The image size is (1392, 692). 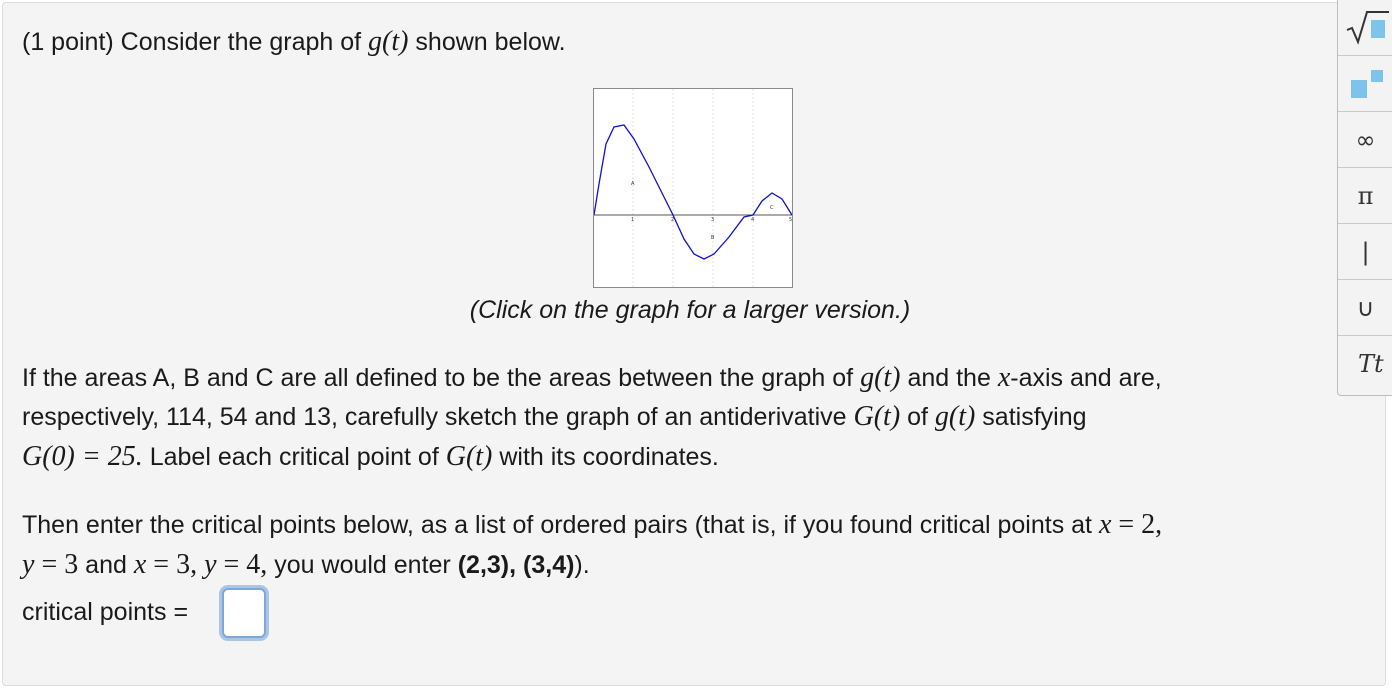 I want to click on exponent-button, so click(x=1365, y=84).